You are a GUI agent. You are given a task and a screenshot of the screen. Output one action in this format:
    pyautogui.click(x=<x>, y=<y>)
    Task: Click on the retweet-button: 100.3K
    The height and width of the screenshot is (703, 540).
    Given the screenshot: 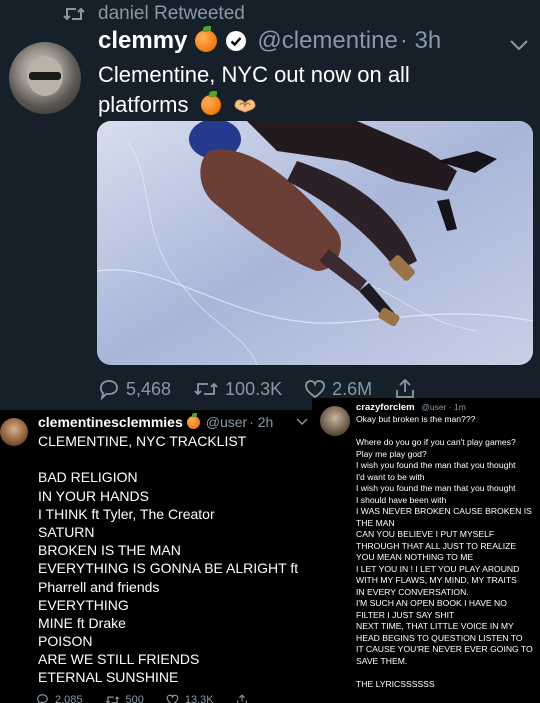 What is the action you would take?
    pyautogui.click(x=237, y=389)
    